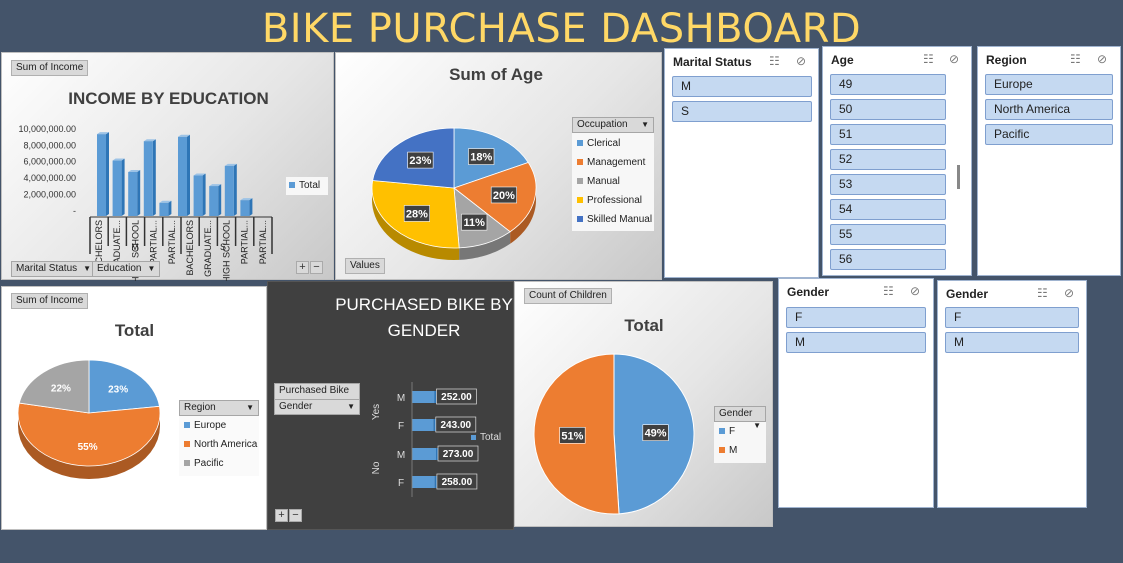  Describe the element at coordinates (656, 434) in the screenshot. I see `data-label: 49%` at that location.